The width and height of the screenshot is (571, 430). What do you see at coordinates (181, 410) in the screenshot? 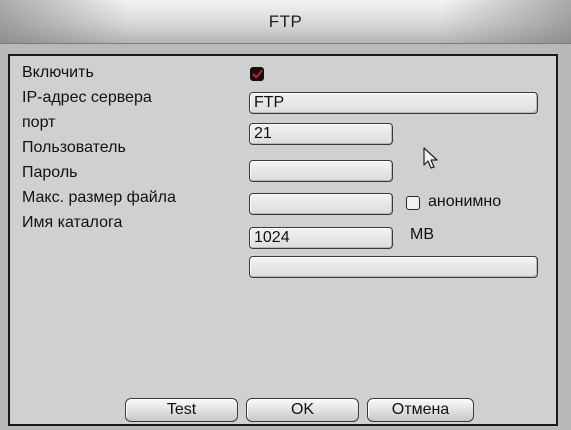
I see `test-button: Test` at bounding box center [181, 410].